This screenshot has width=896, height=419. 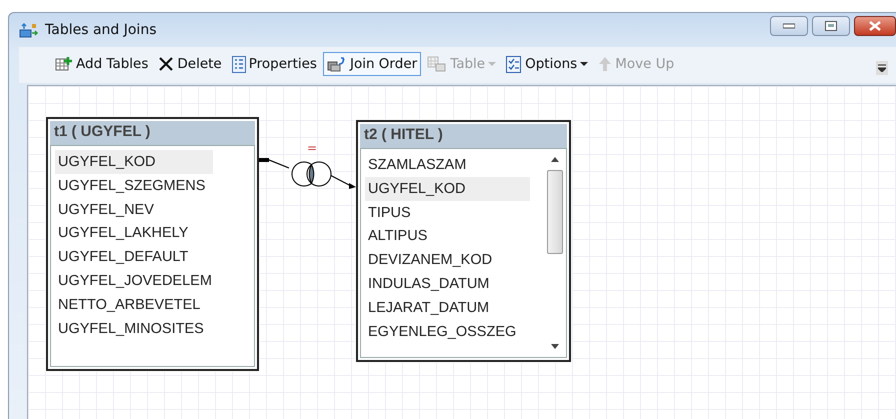 I want to click on toolbar-button: Options, so click(x=547, y=64).